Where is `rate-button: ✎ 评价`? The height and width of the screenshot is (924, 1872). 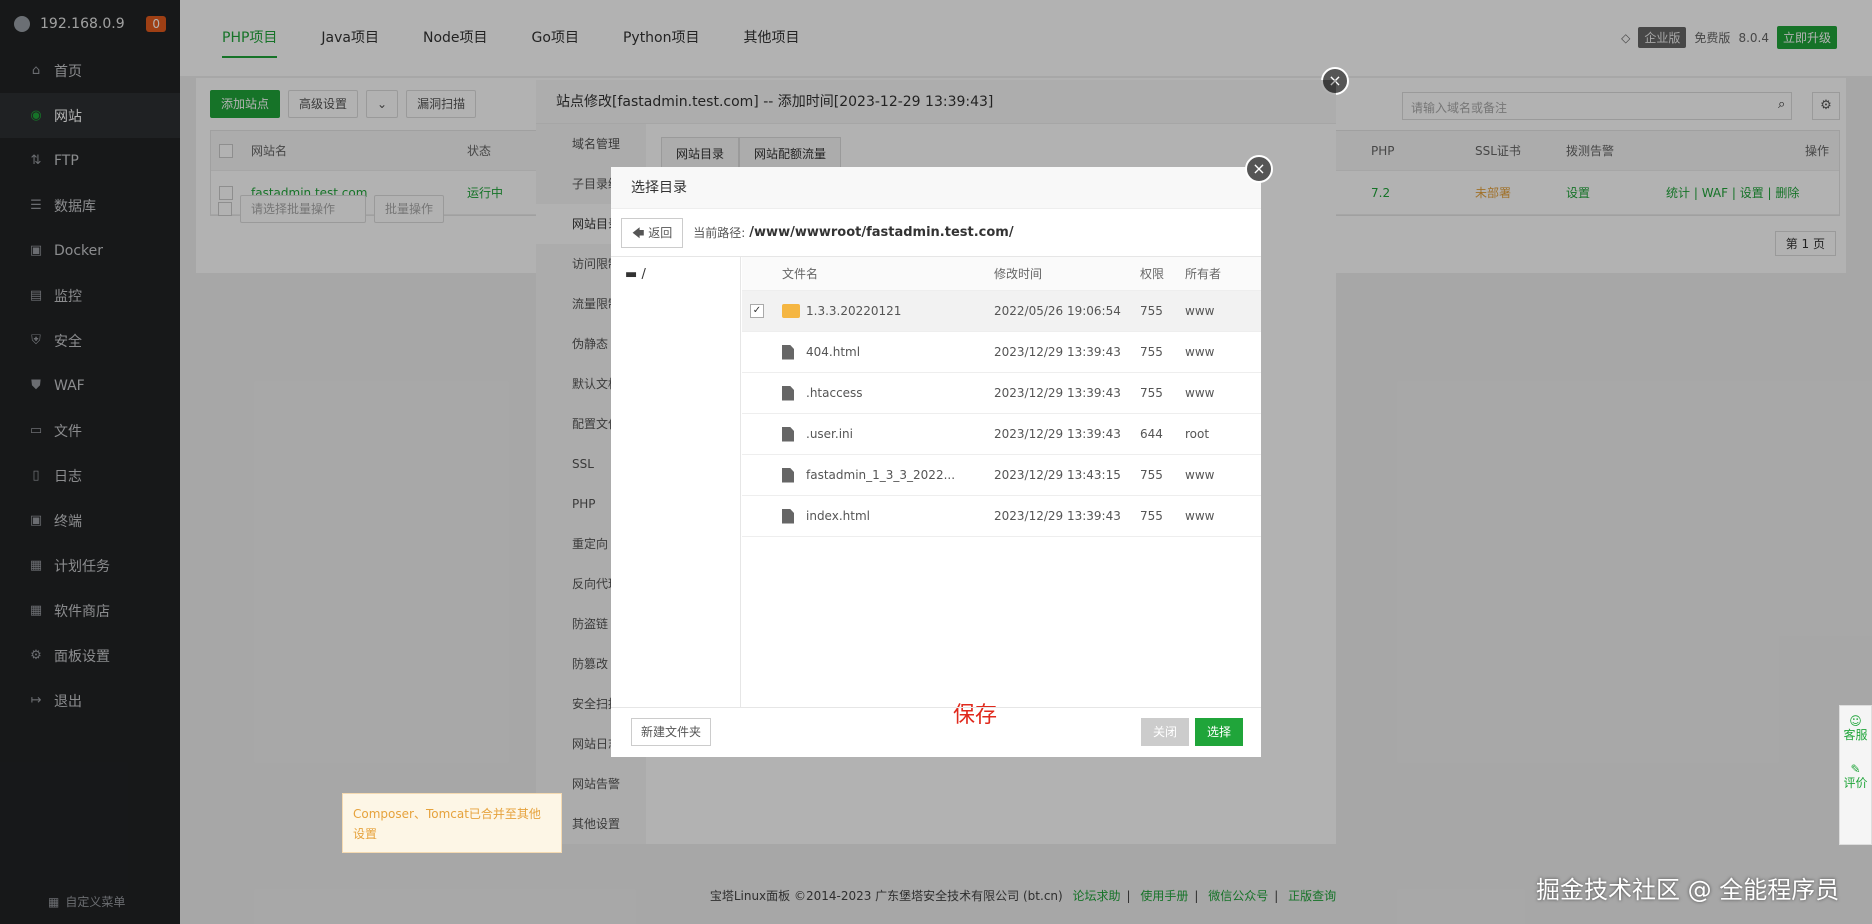 rate-button: ✎ 评价 is located at coordinates (1855, 776).